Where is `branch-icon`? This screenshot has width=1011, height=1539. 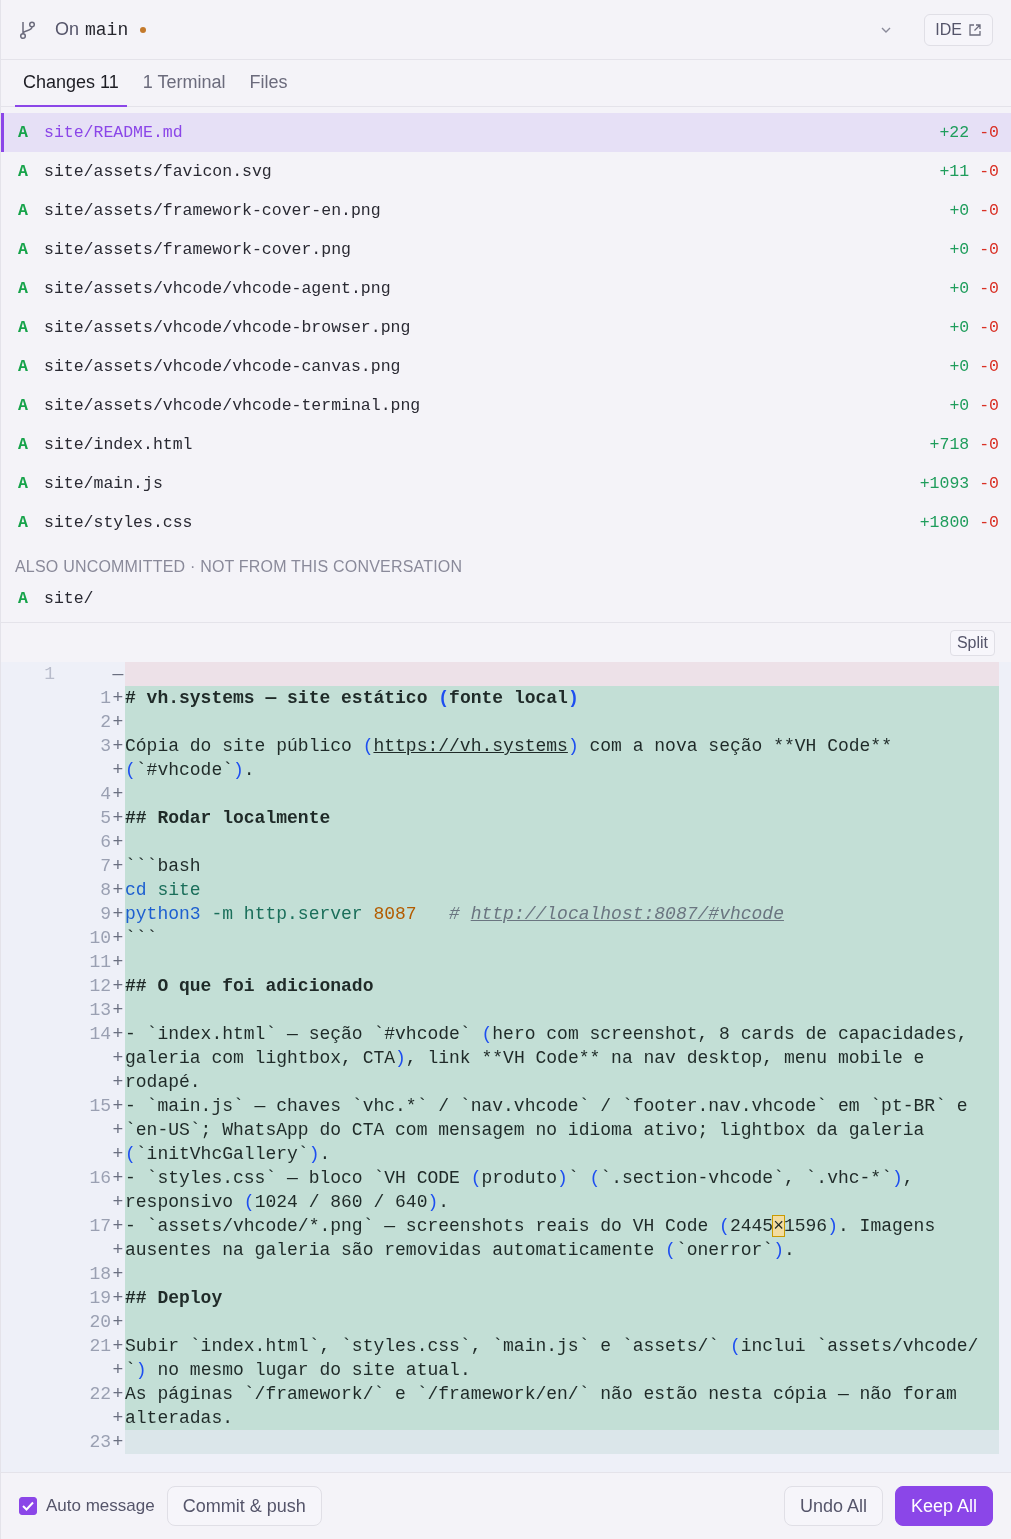
branch-icon is located at coordinates (28, 29).